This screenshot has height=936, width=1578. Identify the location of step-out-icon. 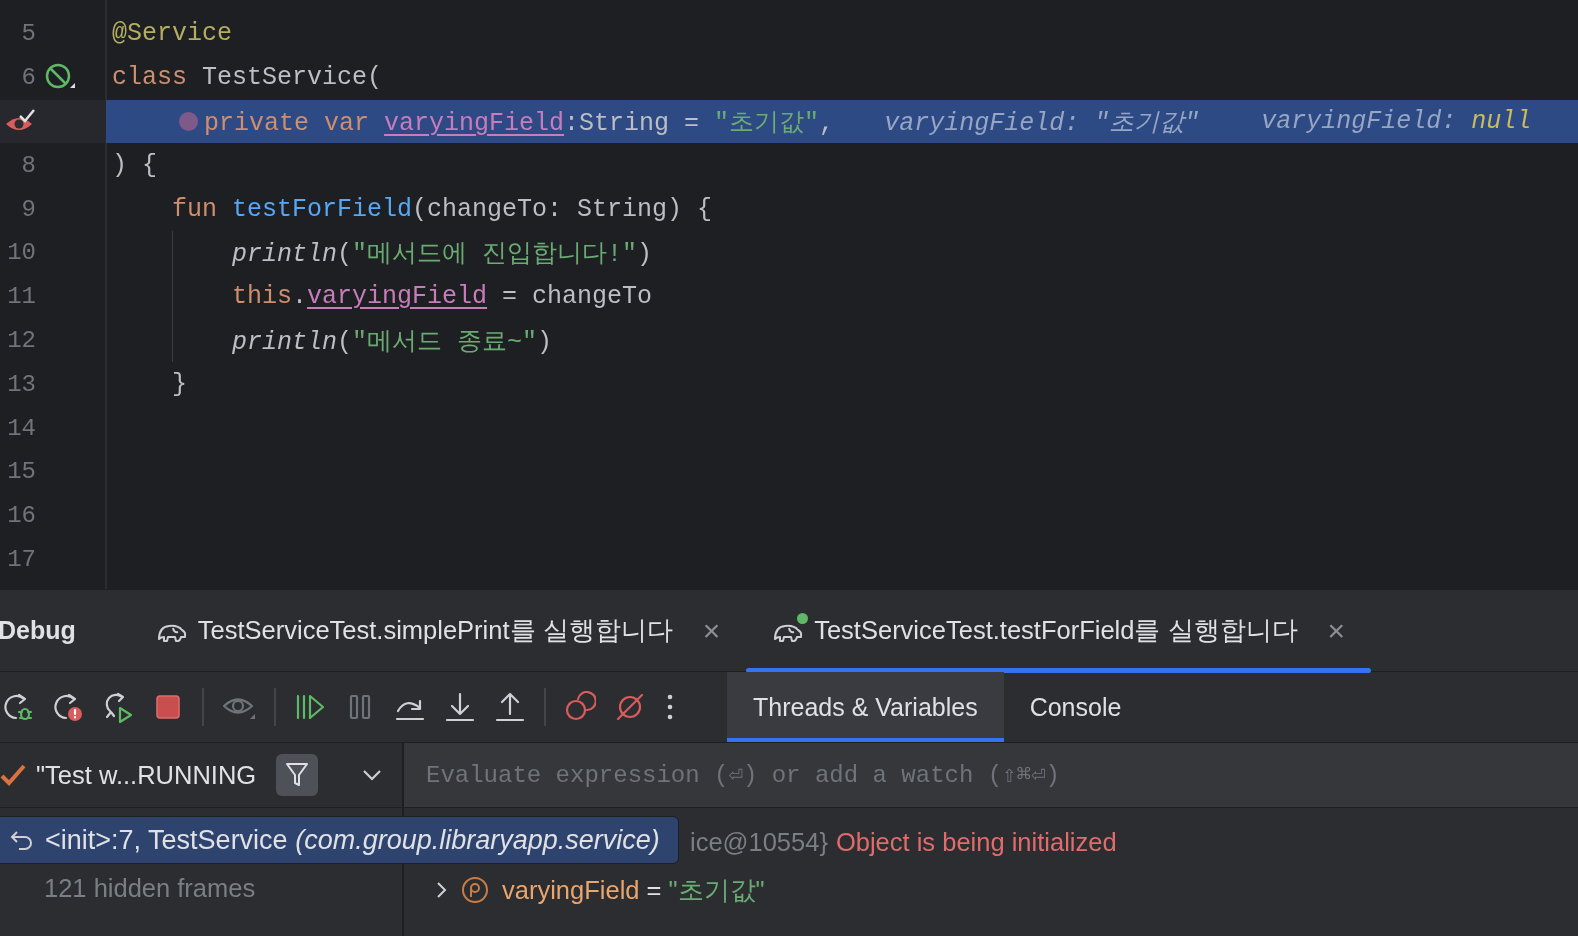
(510, 707).